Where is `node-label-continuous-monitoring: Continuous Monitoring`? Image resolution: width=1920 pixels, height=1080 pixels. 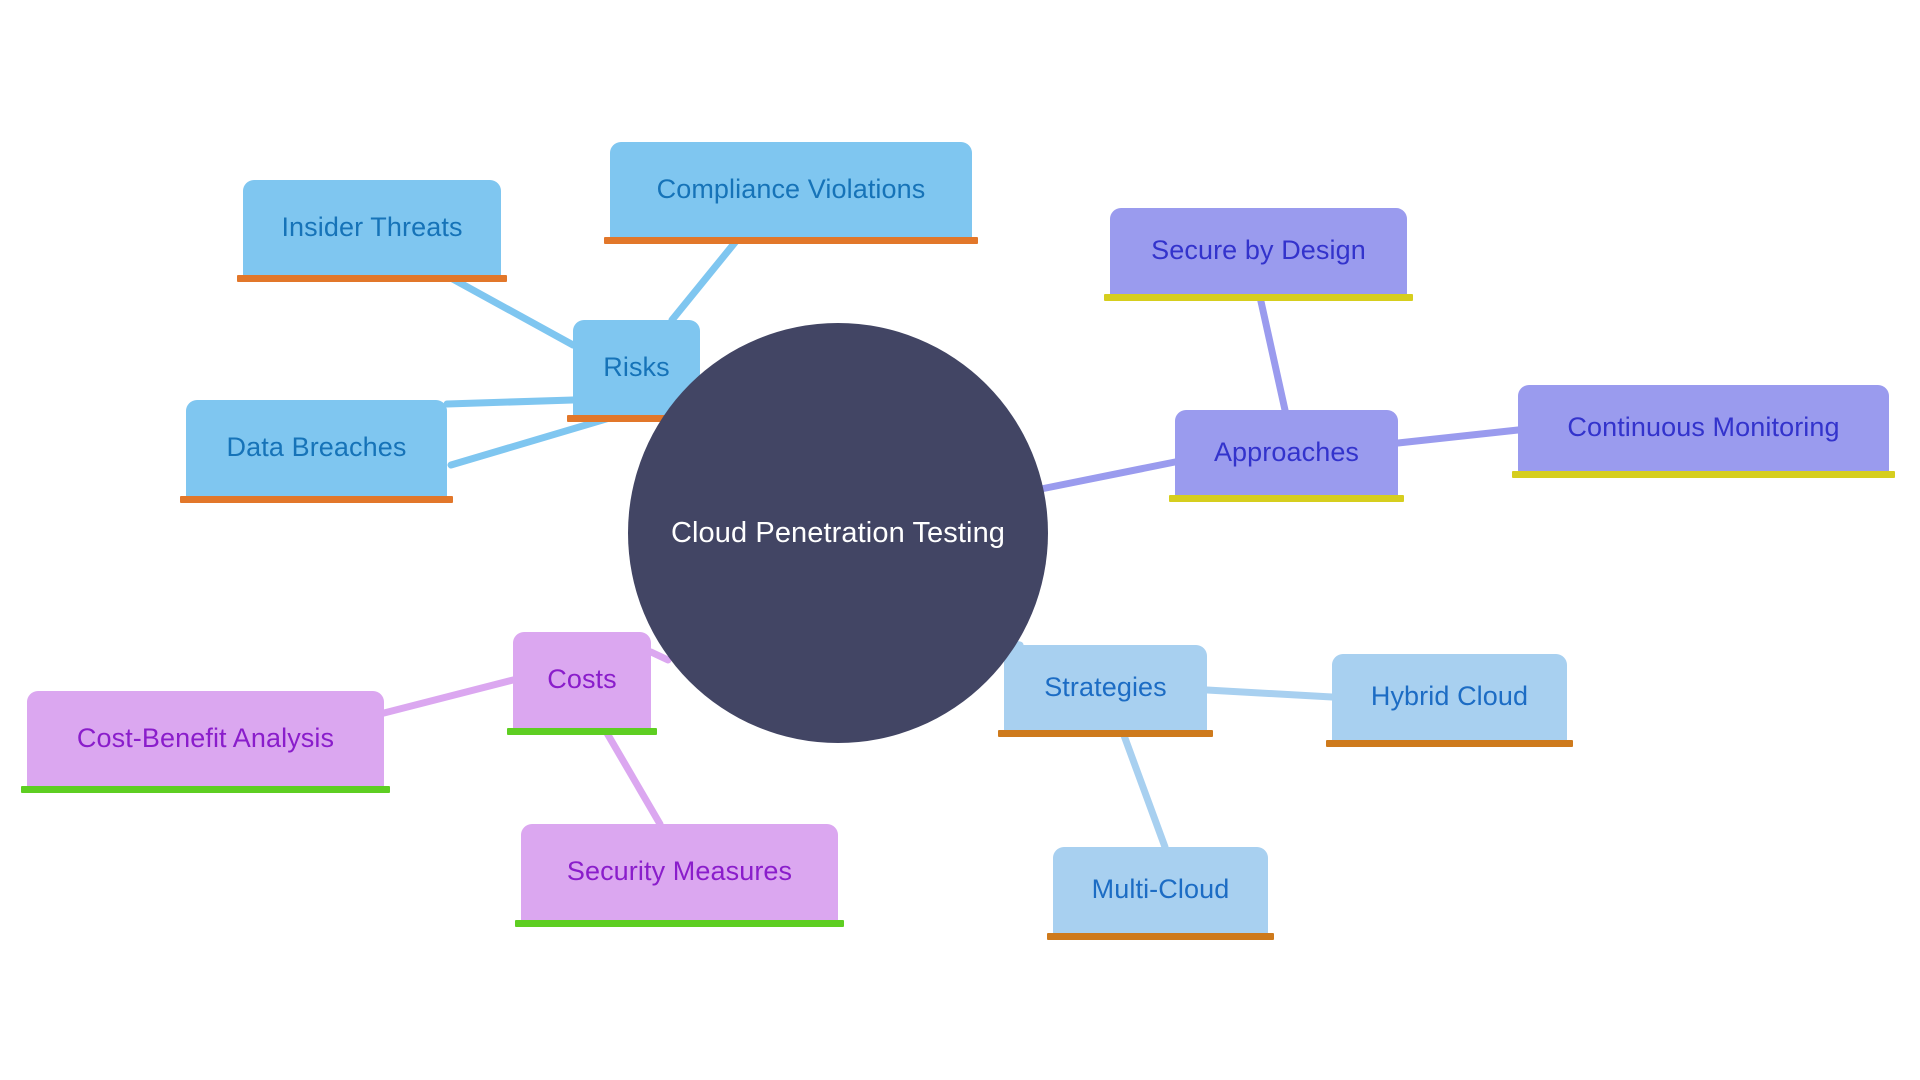
node-label-continuous-monitoring: Continuous Monitoring is located at coordinates (1703, 427).